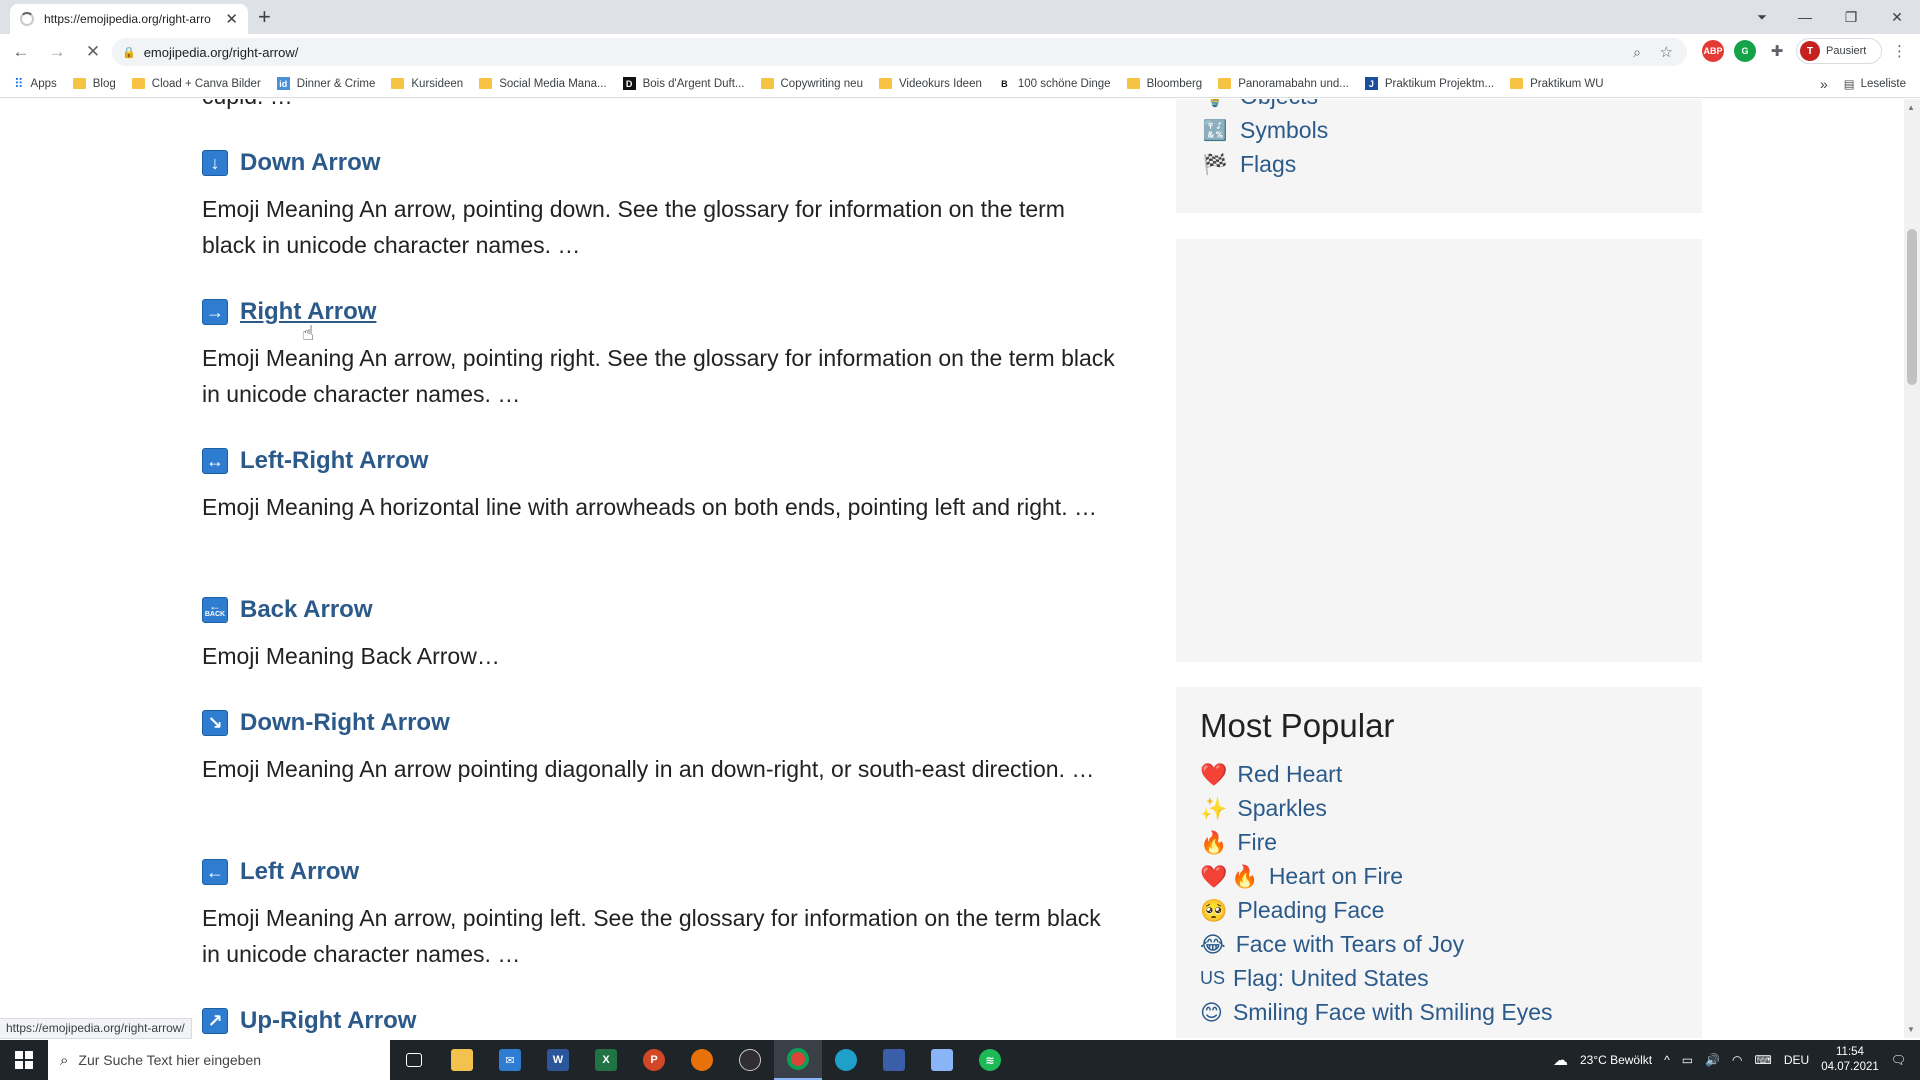 The image size is (1920, 1080). Describe the element at coordinates (57, 52) in the screenshot. I see `forward-arrow-icon: →` at that location.